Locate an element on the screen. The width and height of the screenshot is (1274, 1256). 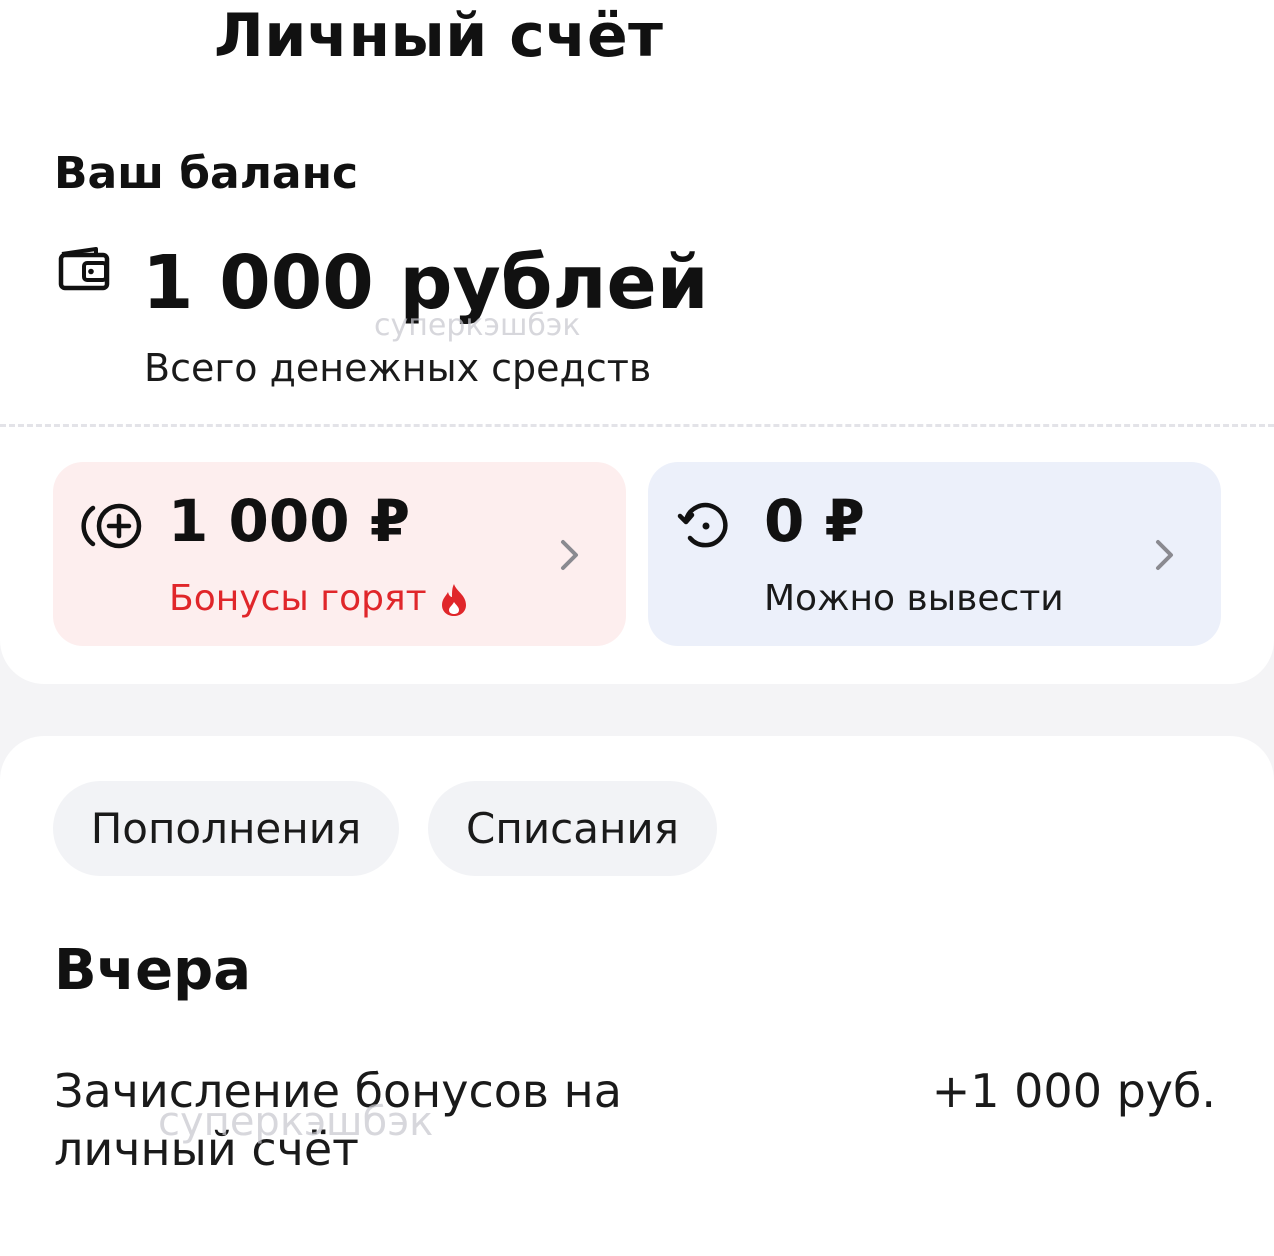
bonus-amount: 1 000 ₽ is located at coordinates (289, 521).